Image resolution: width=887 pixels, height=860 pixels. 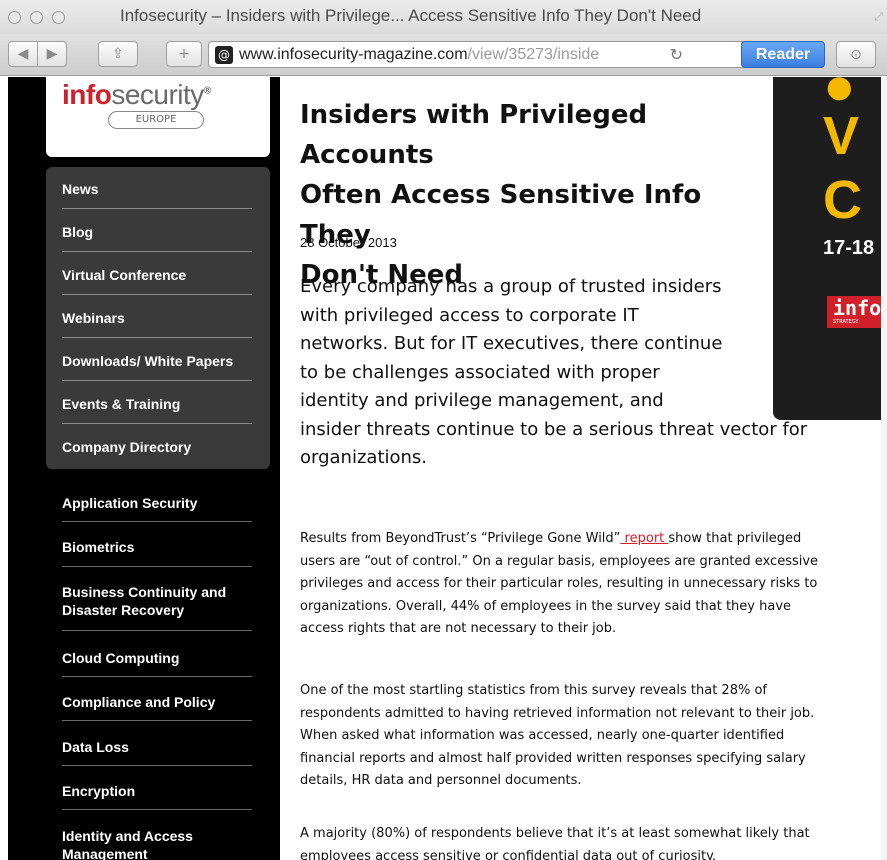 What do you see at coordinates (157, 447) in the screenshot?
I see `nav-item-company-directory: Company Directory` at bounding box center [157, 447].